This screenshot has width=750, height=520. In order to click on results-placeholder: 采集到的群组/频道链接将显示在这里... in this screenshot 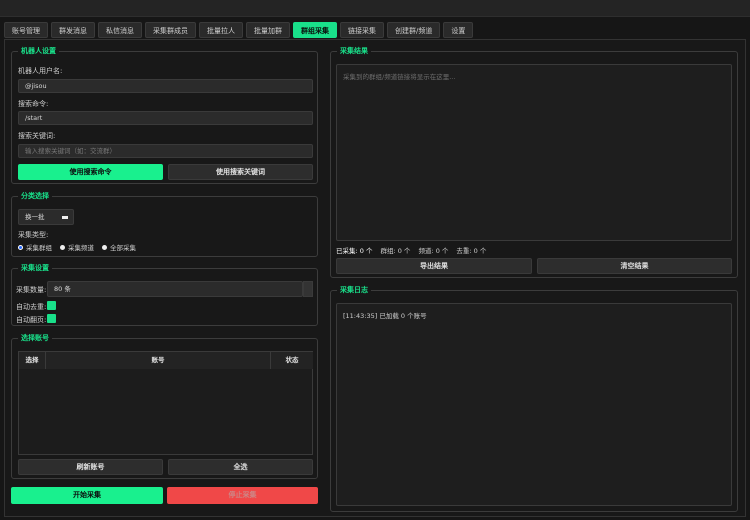, I will do `click(399, 77)`.